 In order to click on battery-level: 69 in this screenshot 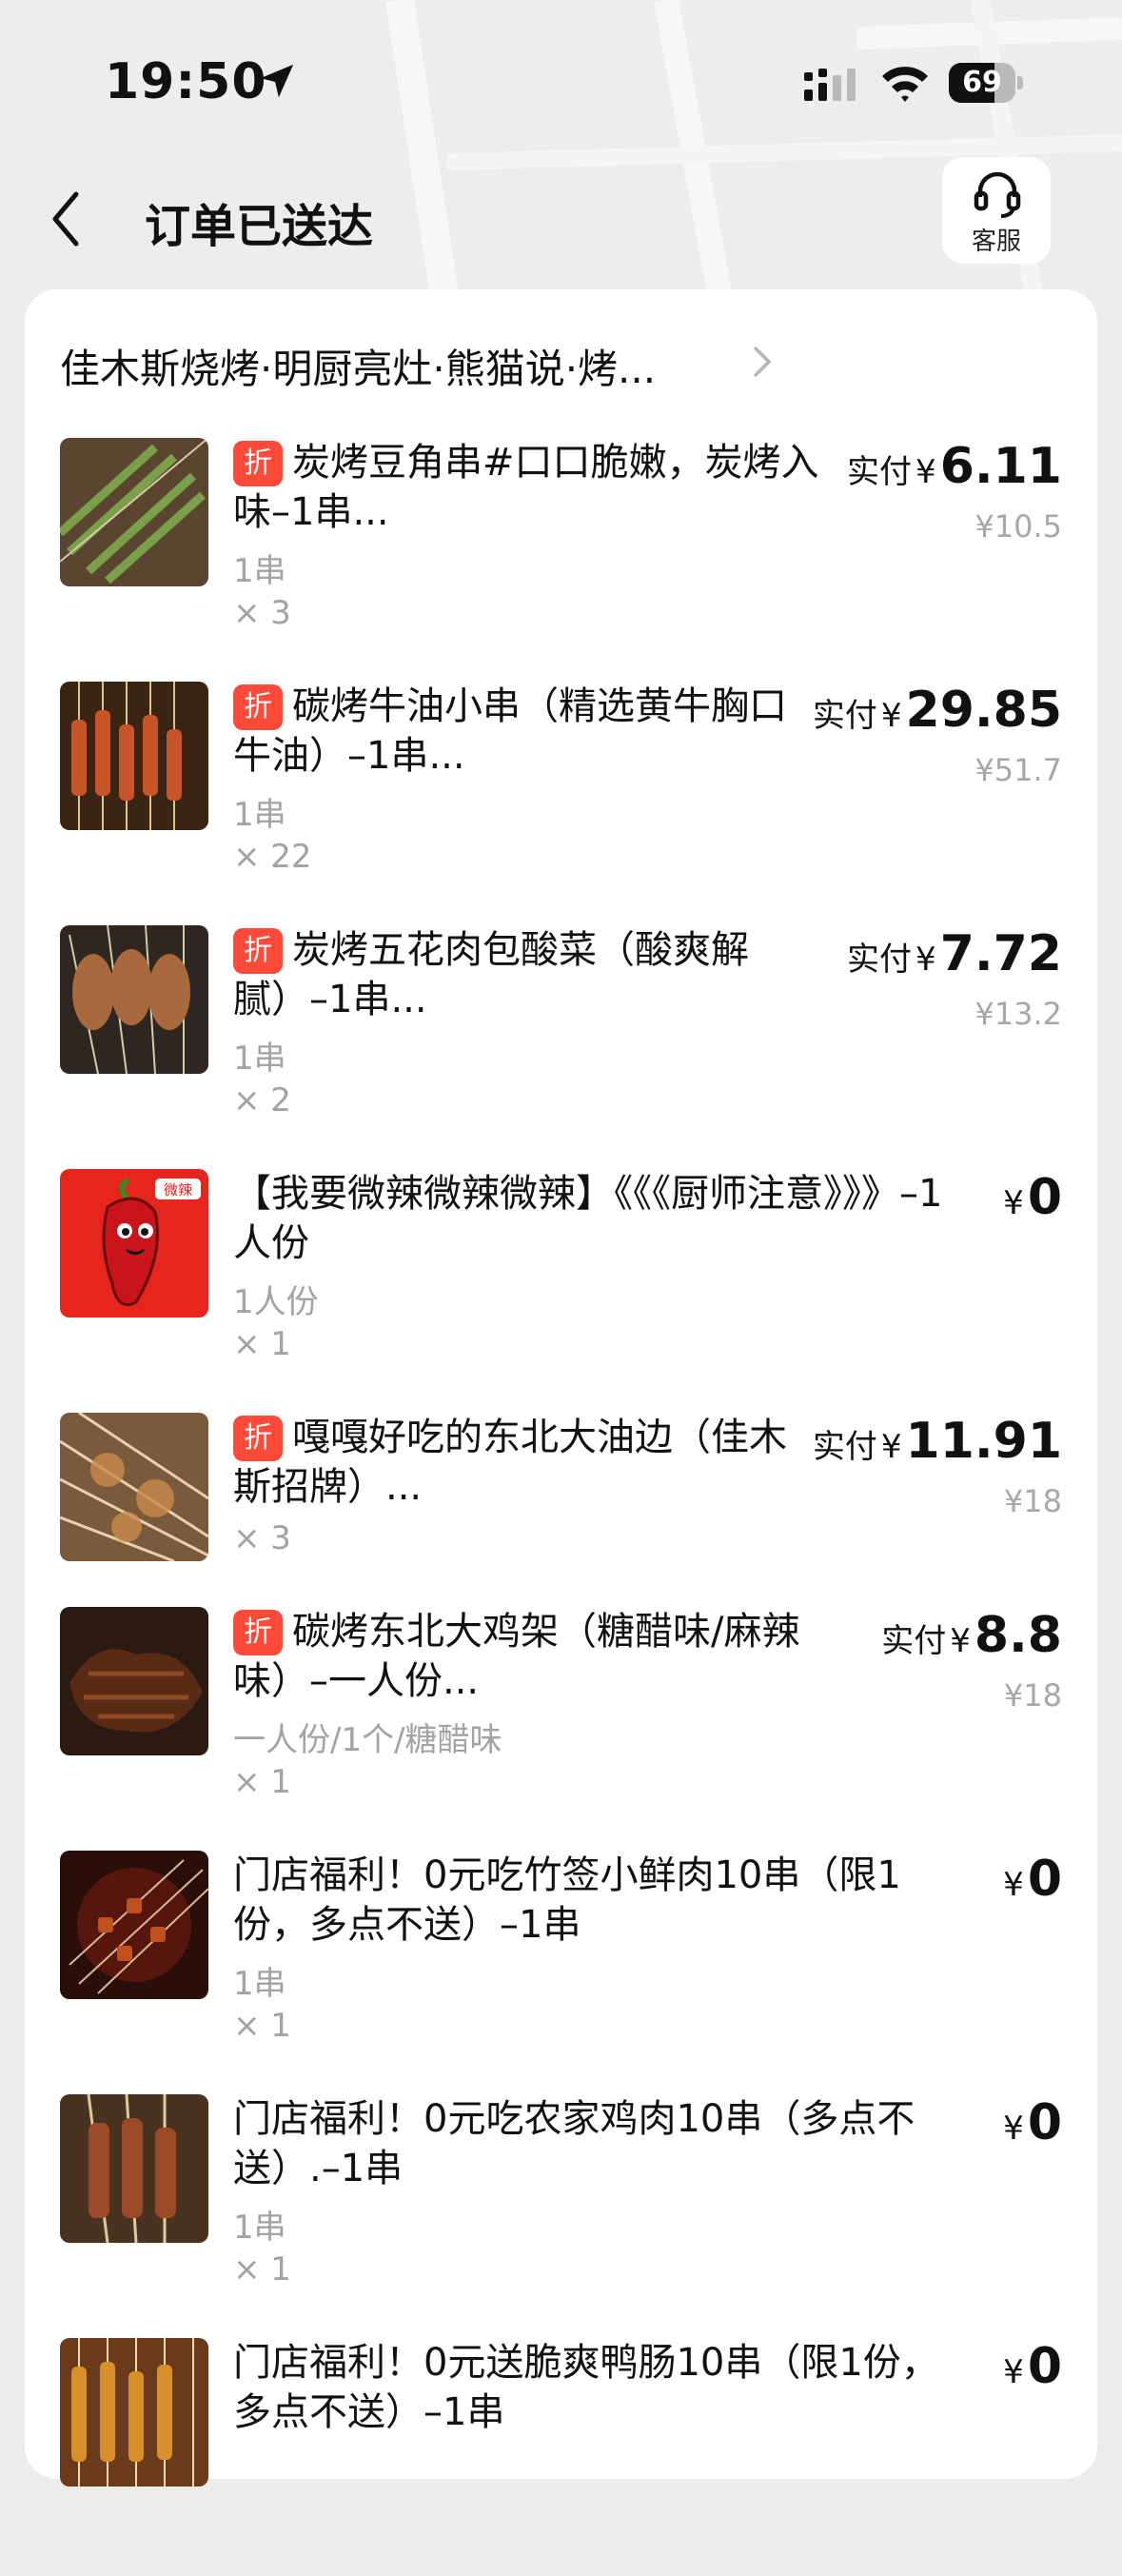, I will do `click(982, 82)`.